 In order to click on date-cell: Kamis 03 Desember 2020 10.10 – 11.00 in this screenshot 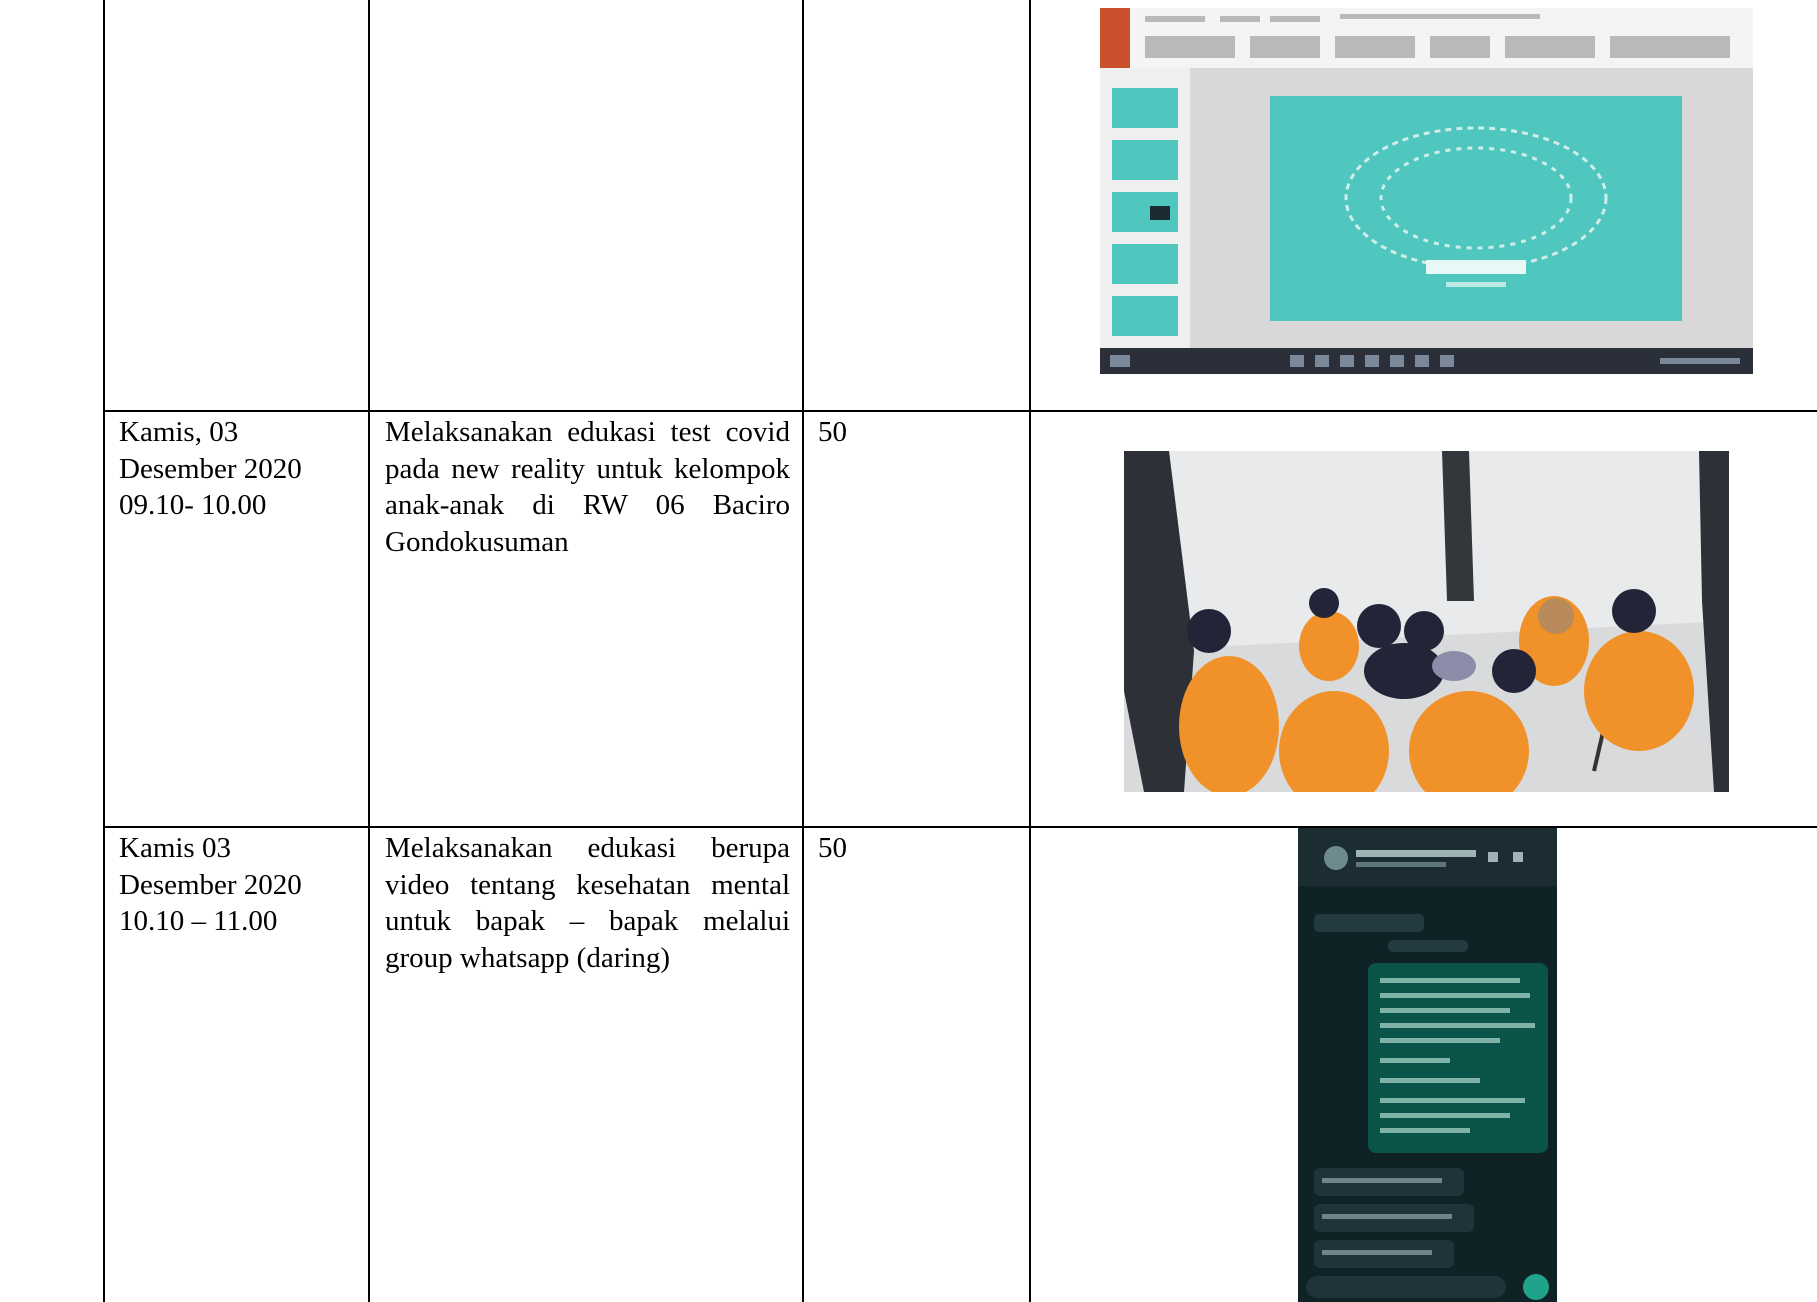, I will do `click(239, 885)`.